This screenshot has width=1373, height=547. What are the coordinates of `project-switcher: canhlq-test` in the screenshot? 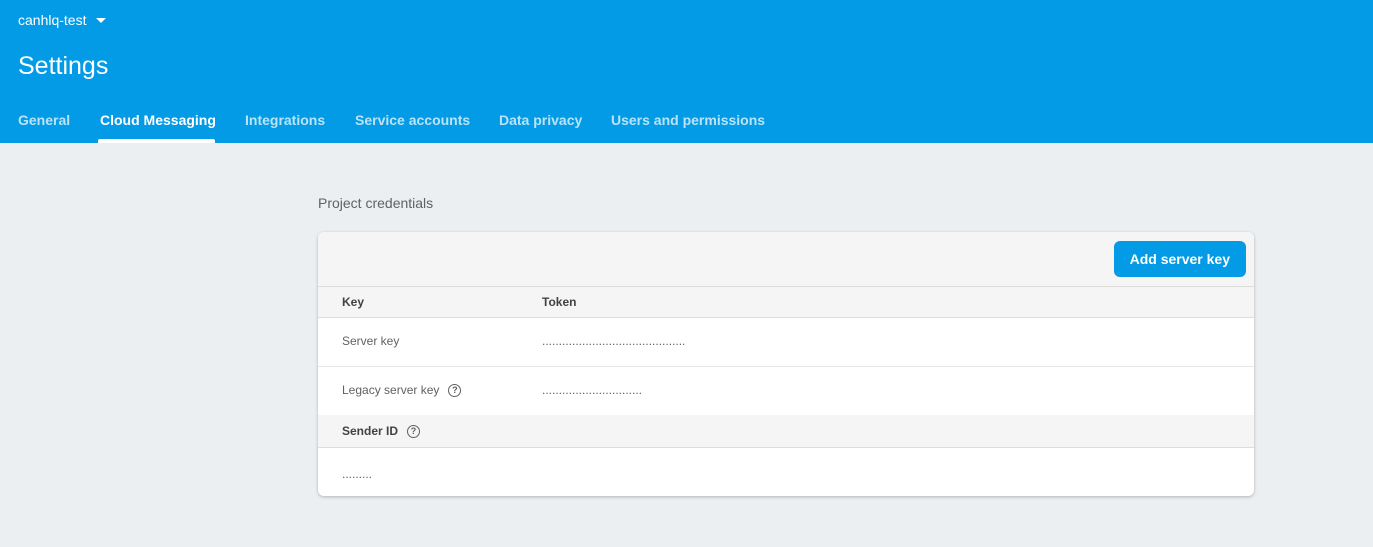 It's located at (62, 20).